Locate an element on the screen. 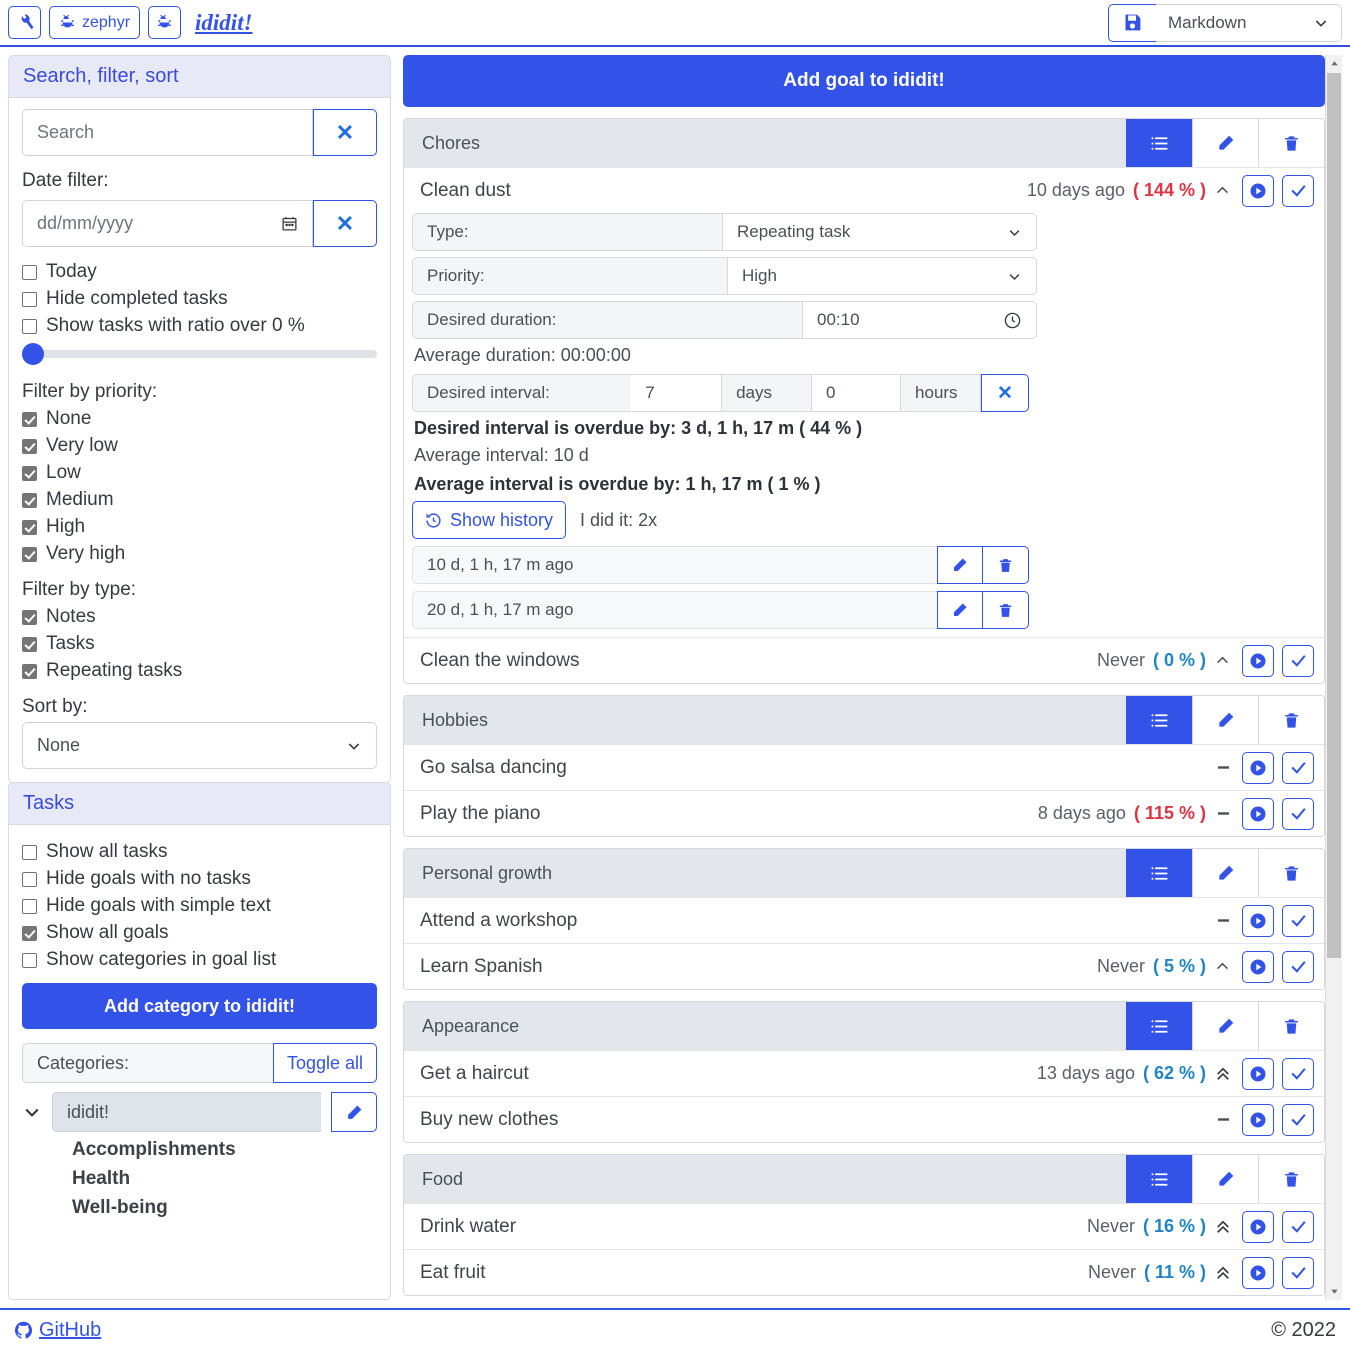 The width and height of the screenshot is (1350, 1350). bug-button is located at coordinates (165, 22).